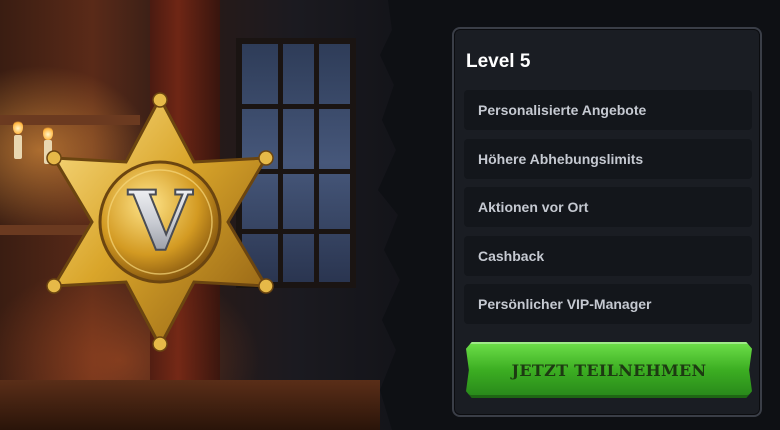 The image size is (780, 430). Describe the element at coordinates (410, 215) in the screenshot. I see `torn-edge` at that location.